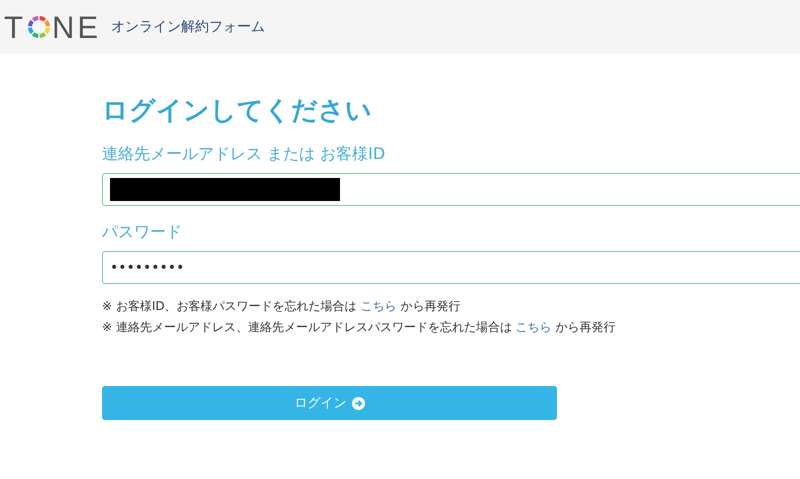  Describe the element at coordinates (15, 27) in the screenshot. I see `logo-text: T` at that location.